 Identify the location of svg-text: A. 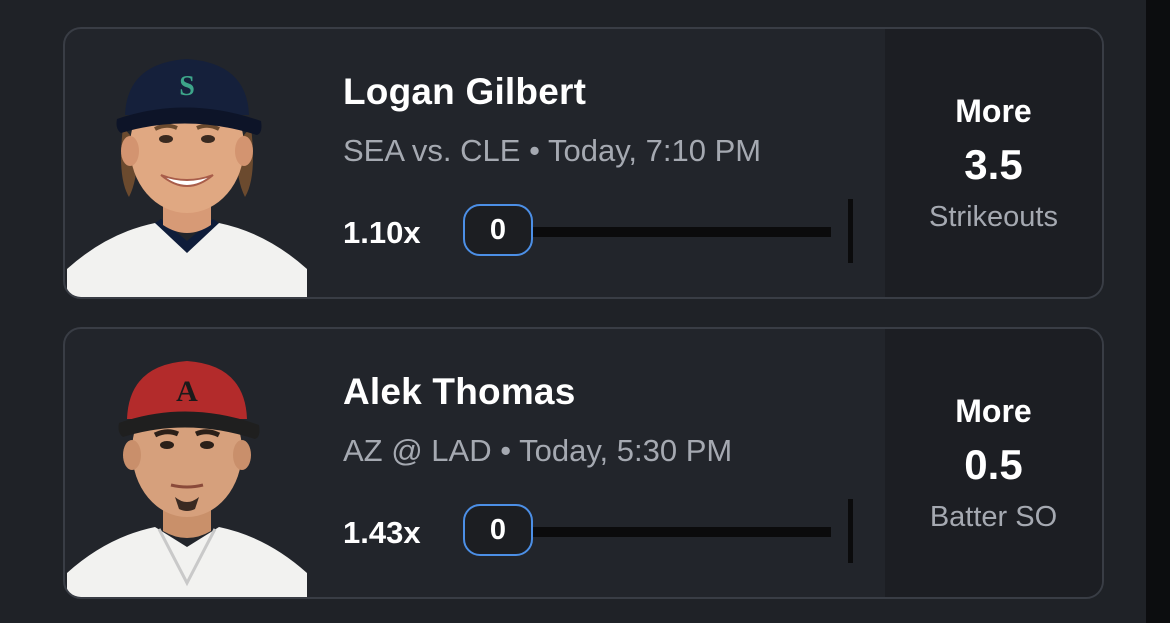
(187, 391).